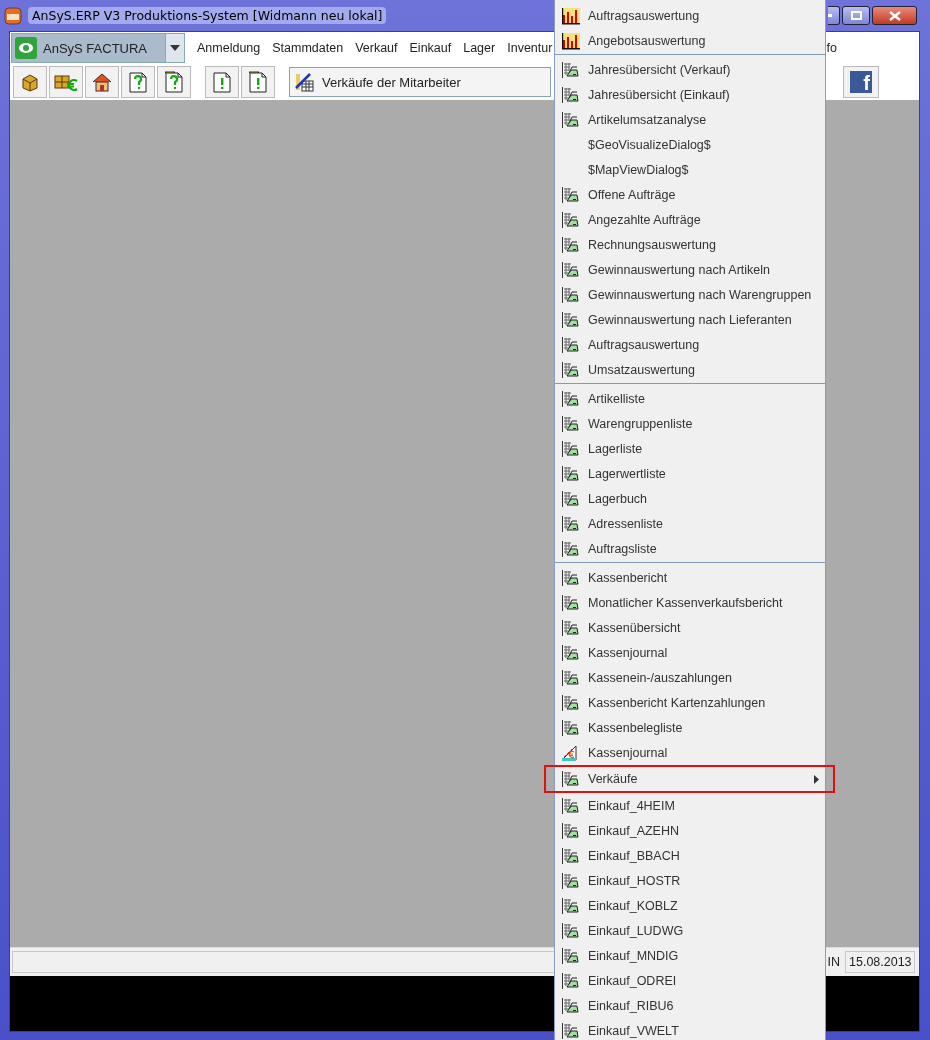 The width and height of the screenshot is (930, 1040). I want to click on minimize-icon, so click(830, 15).